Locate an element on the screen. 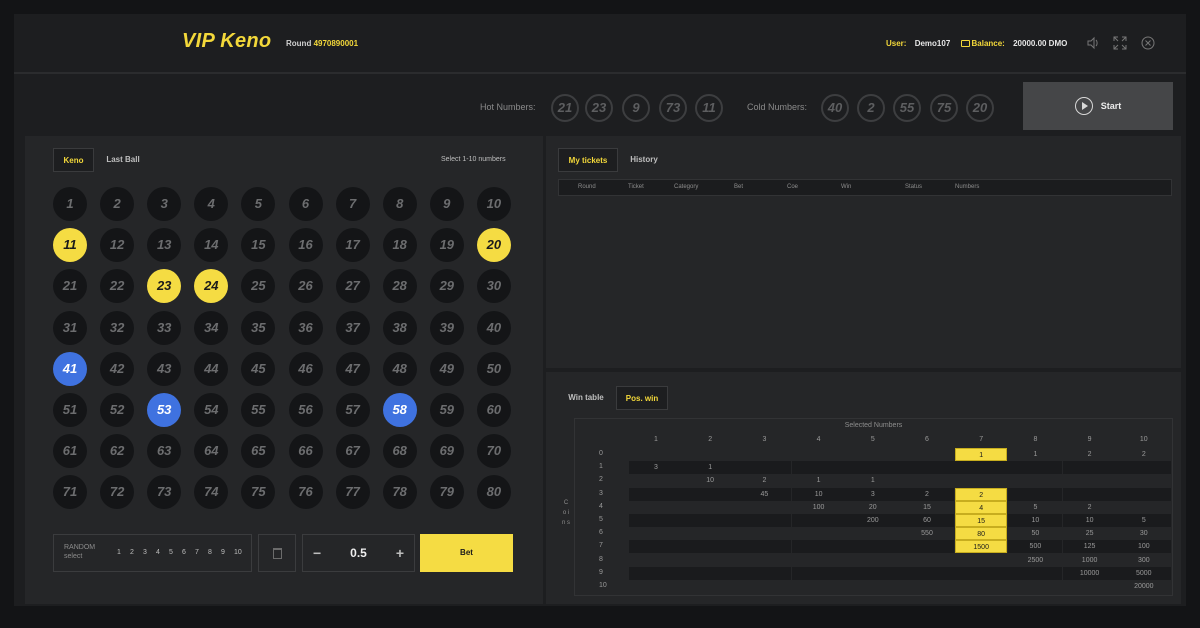 The height and width of the screenshot is (628, 1200). number-ball-51: 51 is located at coordinates (70, 410).